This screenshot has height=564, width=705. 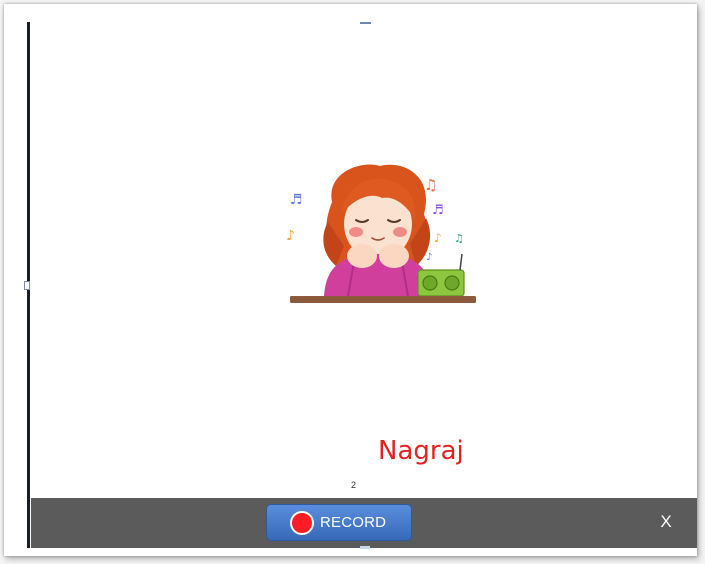 What do you see at coordinates (421, 451) in the screenshot?
I see `name-text: Nagraj` at bounding box center [421, 451].